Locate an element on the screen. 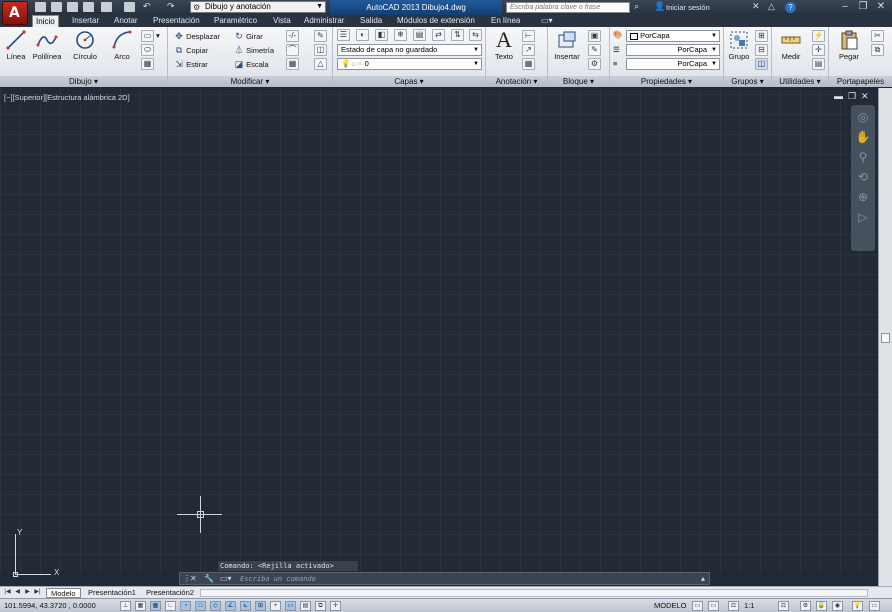  panel-modificar-label: Modificar ▾ is located at coordinates (250, 81).